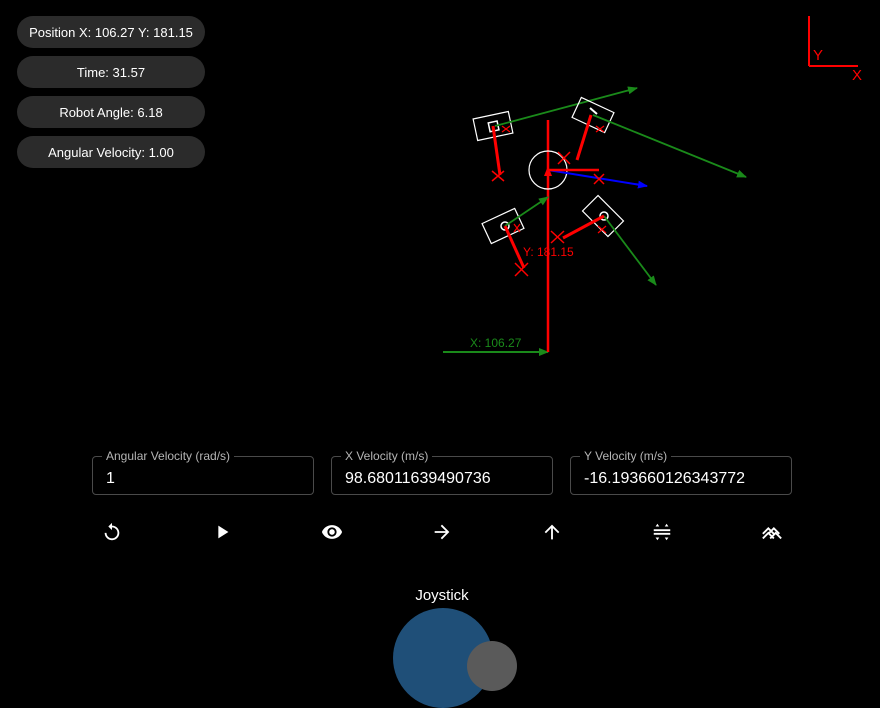 This screenshot has height=708, width=880. Describe the element at coordinates (681, 475) in the screenshot. I see `y-velocity-input` at that location.